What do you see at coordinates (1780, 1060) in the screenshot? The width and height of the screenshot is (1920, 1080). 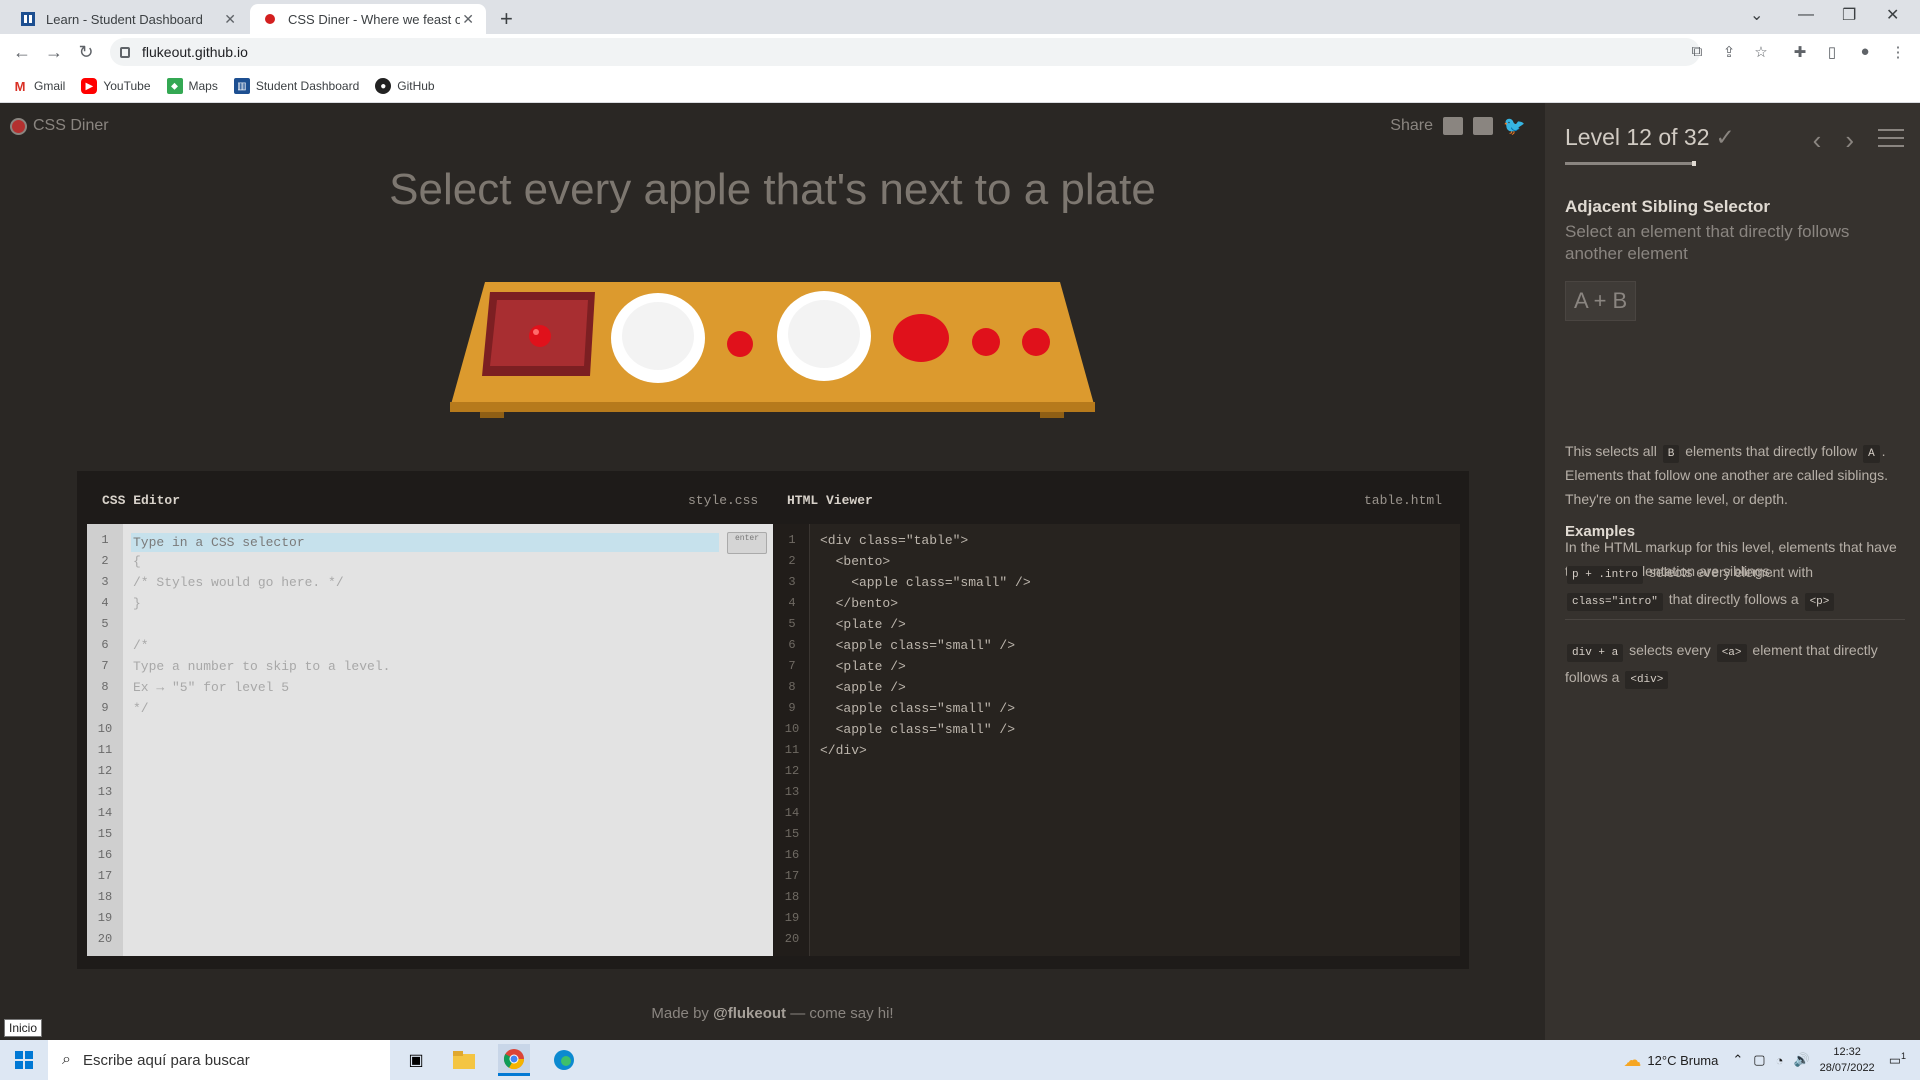 I see `network-icon: ◔` at bounding box center [1780, 1060].